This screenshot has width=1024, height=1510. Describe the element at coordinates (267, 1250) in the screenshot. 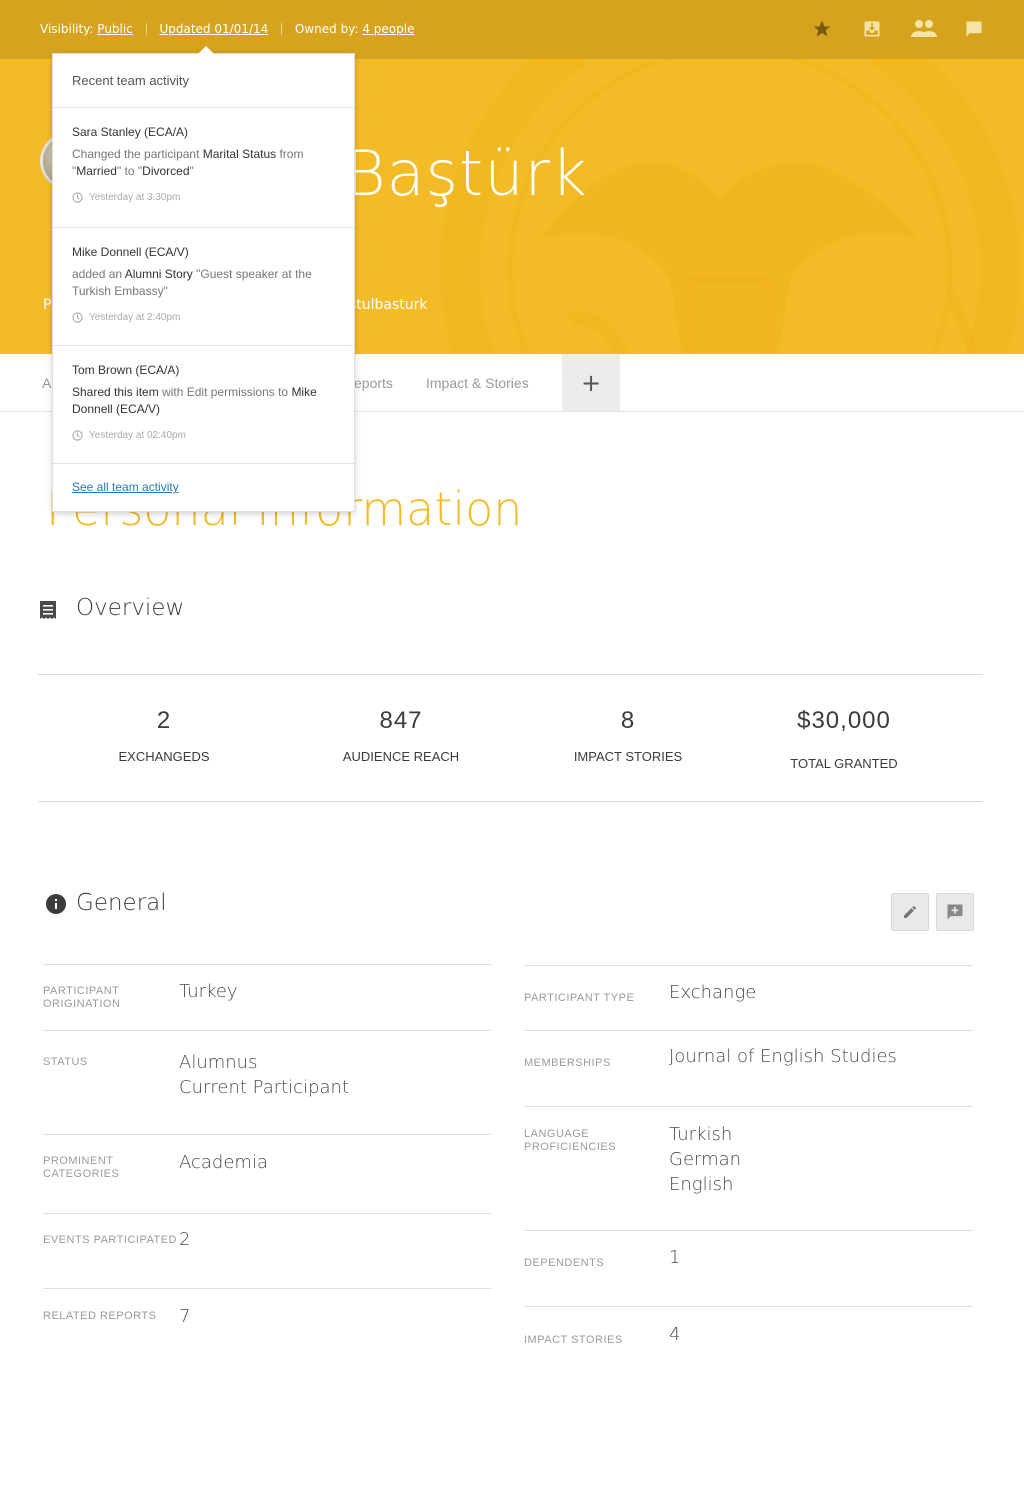

I see `field-events-participated: Events Participated 2` at that location.